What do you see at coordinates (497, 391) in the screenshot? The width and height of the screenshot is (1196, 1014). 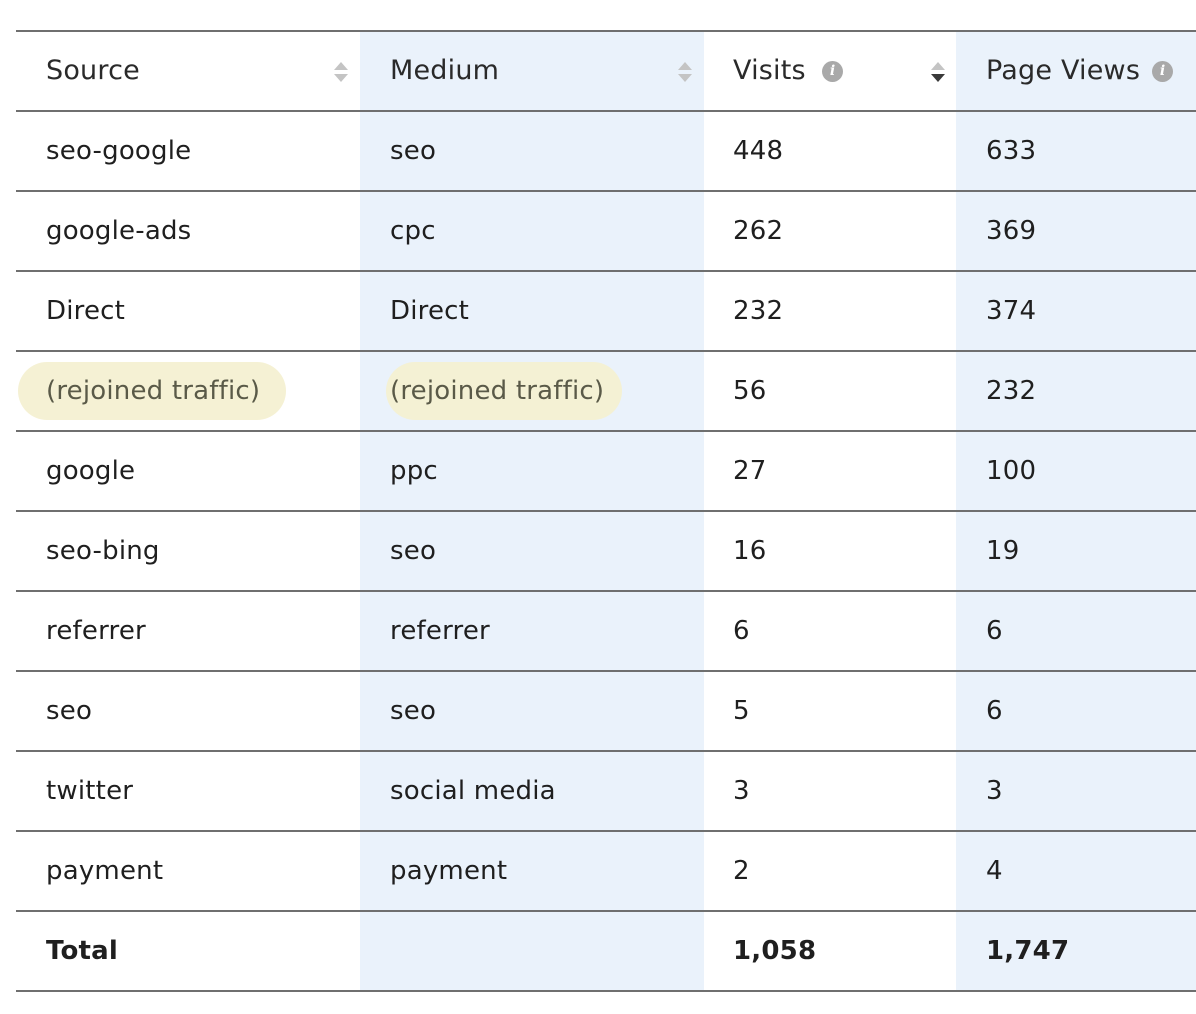 I see `medium-cell: (rejoined traffic)` at bounding box center [497, 391].